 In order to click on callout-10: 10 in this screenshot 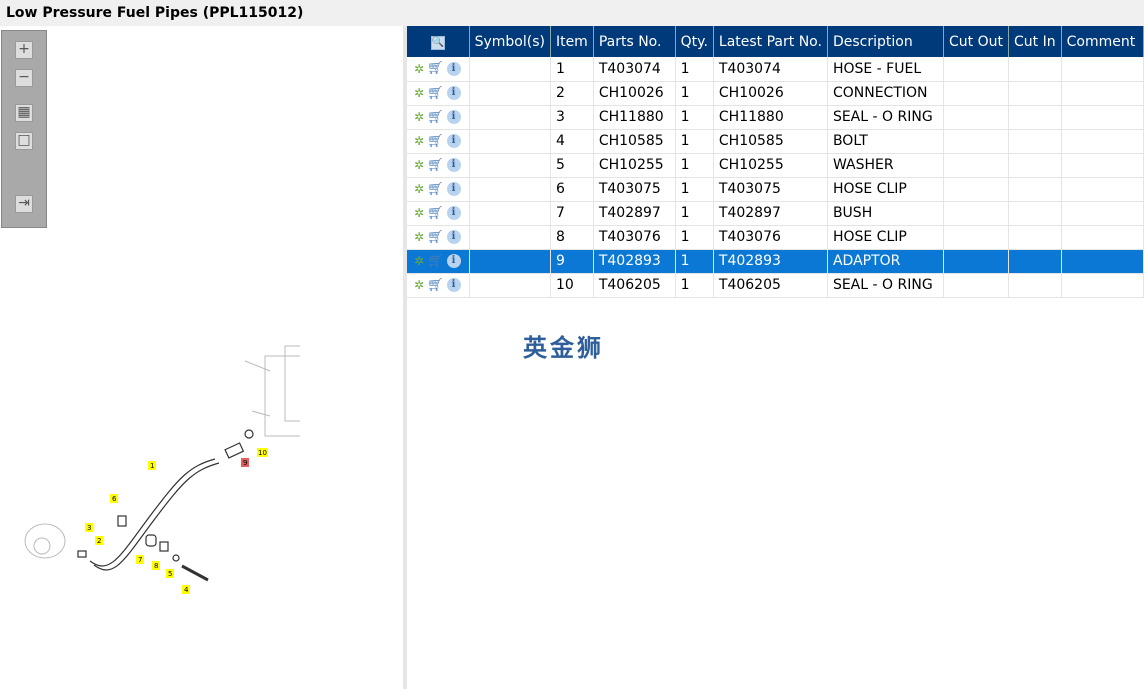, I will do `click(262, 453)`.